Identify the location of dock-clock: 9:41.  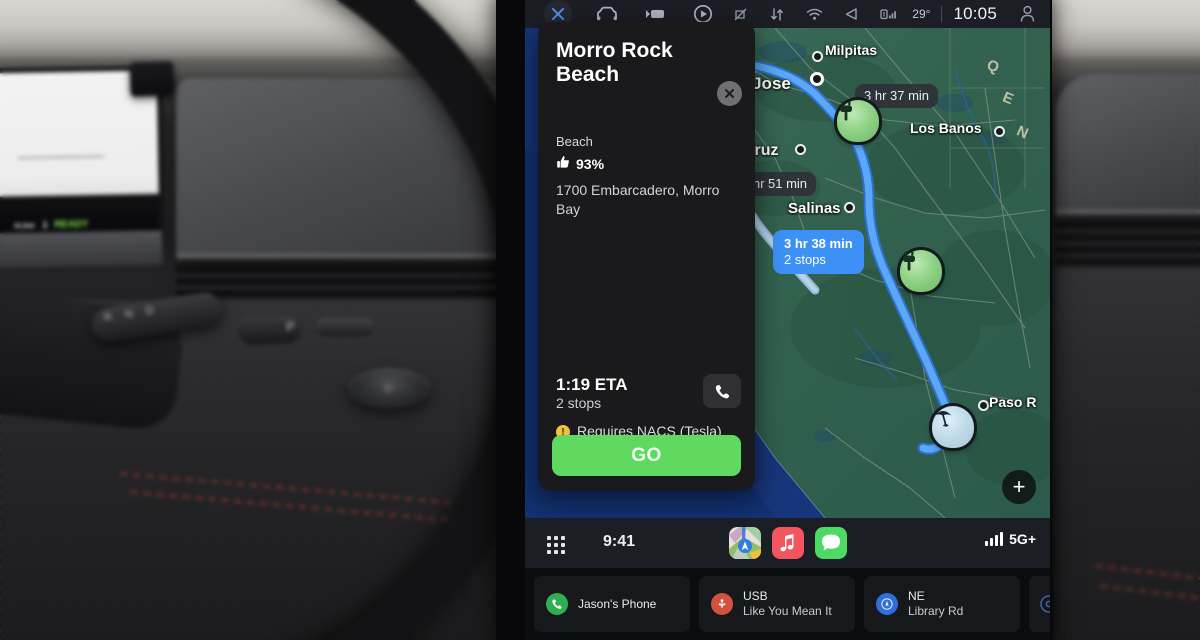
(619, 541).